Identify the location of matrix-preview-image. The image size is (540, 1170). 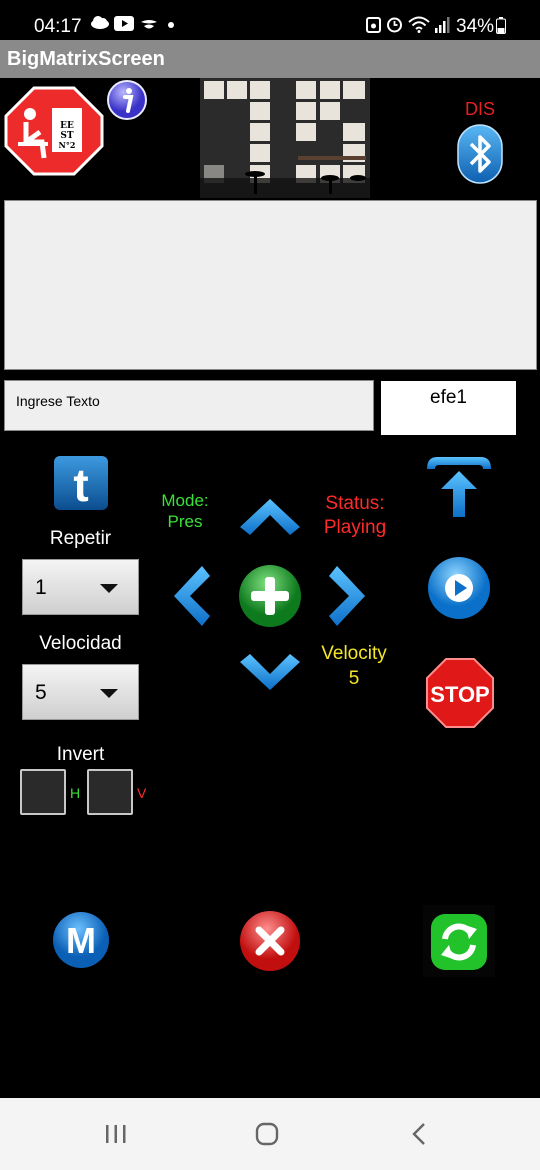
(285, 138).